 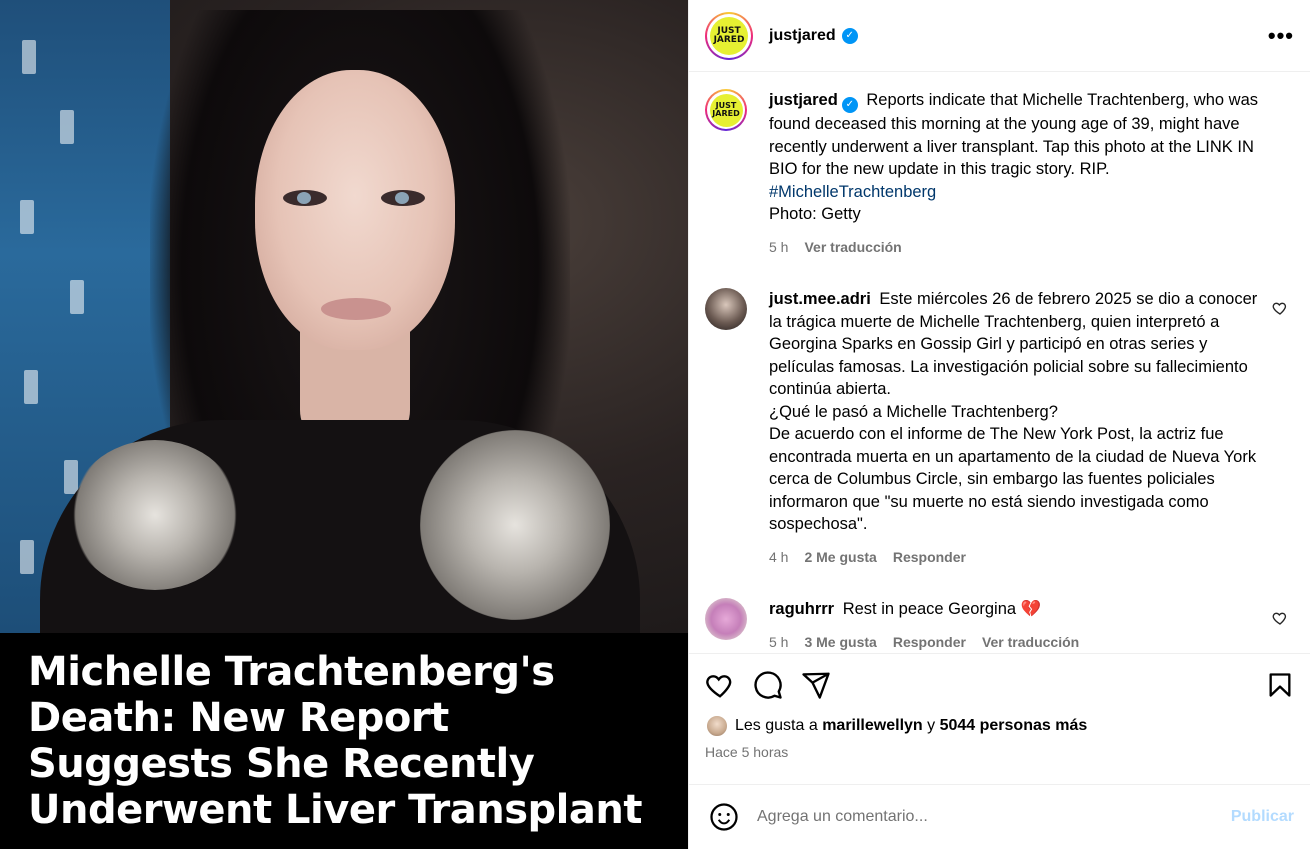 What do you see at coordinates (803, 100) in the screenshot?
I see `caption-username: justjared` at bounding box center [803, 100].